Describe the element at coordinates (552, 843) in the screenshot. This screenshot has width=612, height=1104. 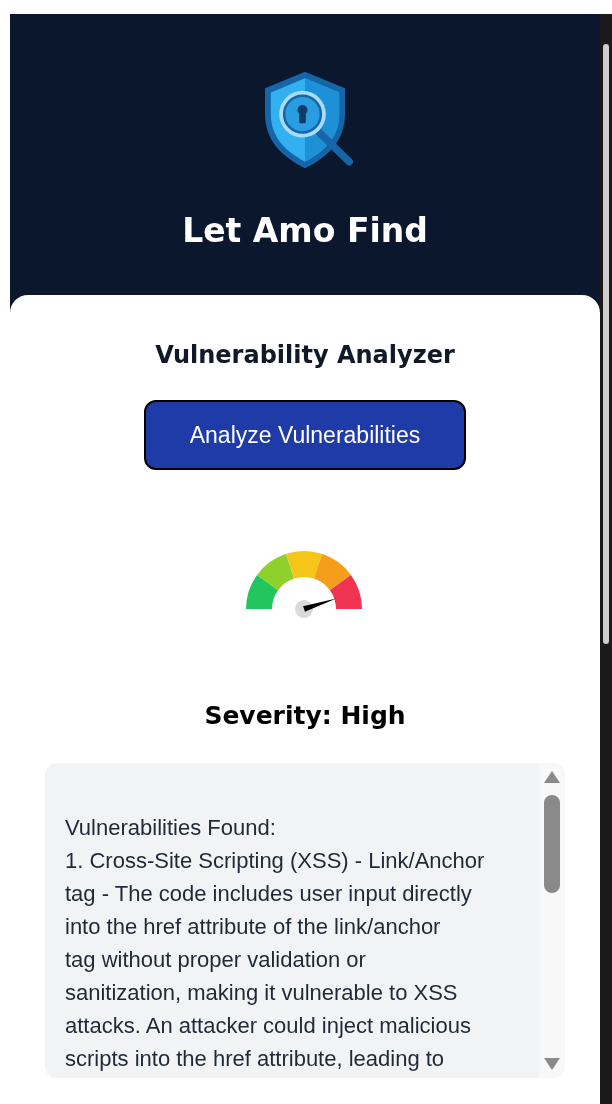
I see `scroll-thumb` at that location.